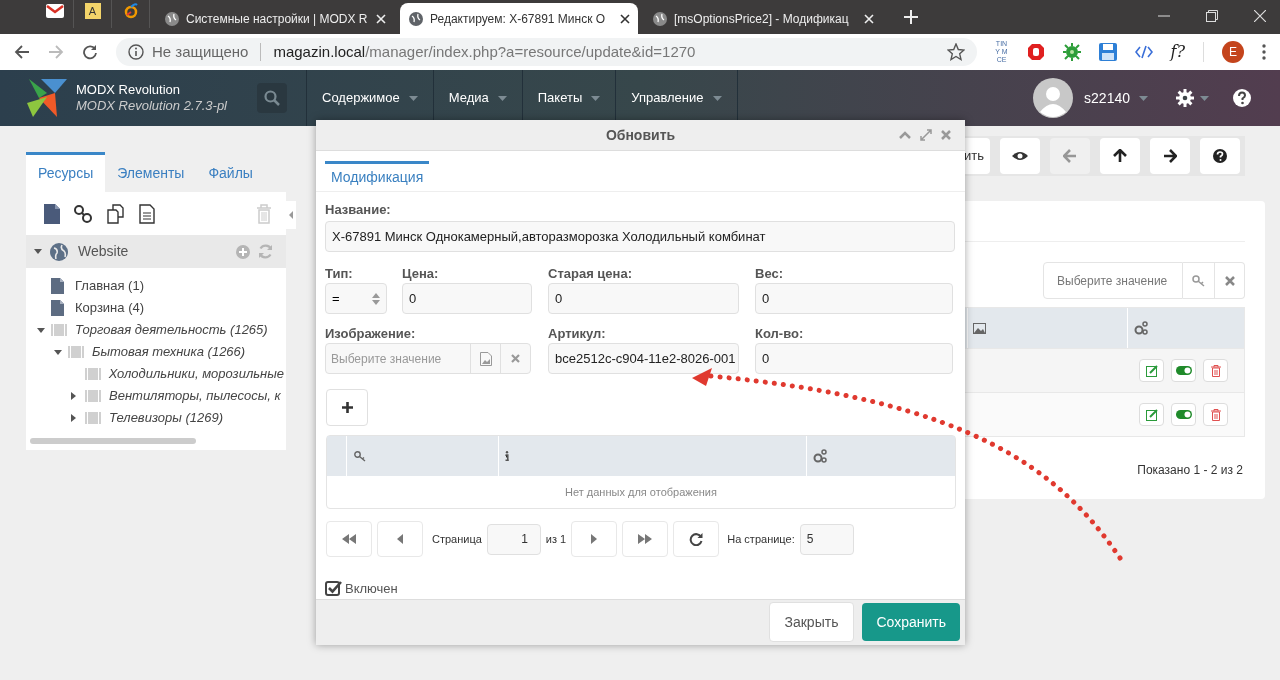 The height and width of the screenshot is (680, 1280). Describe the element at coordinates (54, 11) in the screenshot. I see `mail-icon` at that location.